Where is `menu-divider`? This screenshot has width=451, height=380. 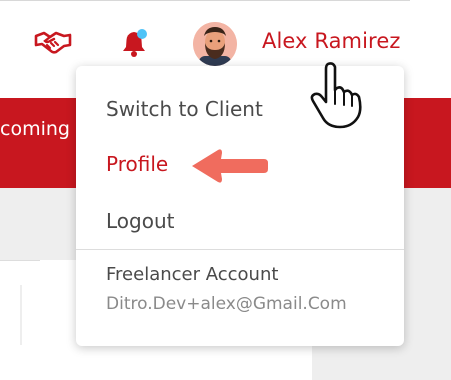 menu-divider is located at coordinates (240, 249).